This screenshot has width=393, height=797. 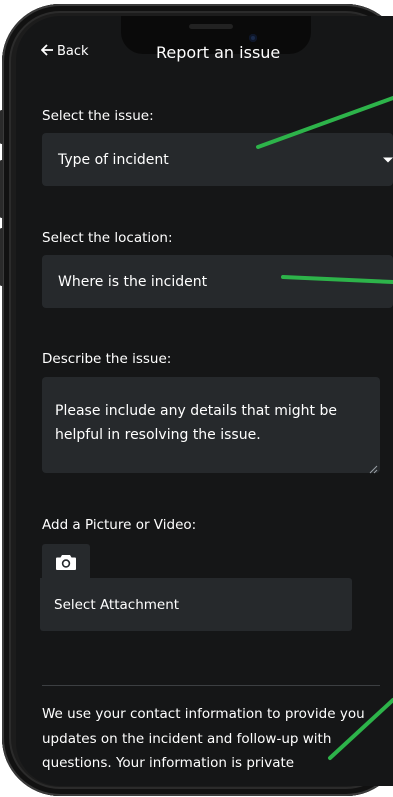 I want to click on location-label: Select the location:, so click(x=107, y=238).